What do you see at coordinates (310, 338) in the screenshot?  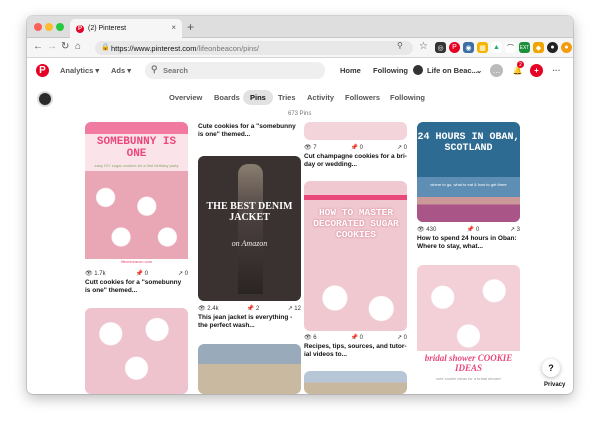 I see `saves-count: 👁 6` at bounding box center [310, 338].